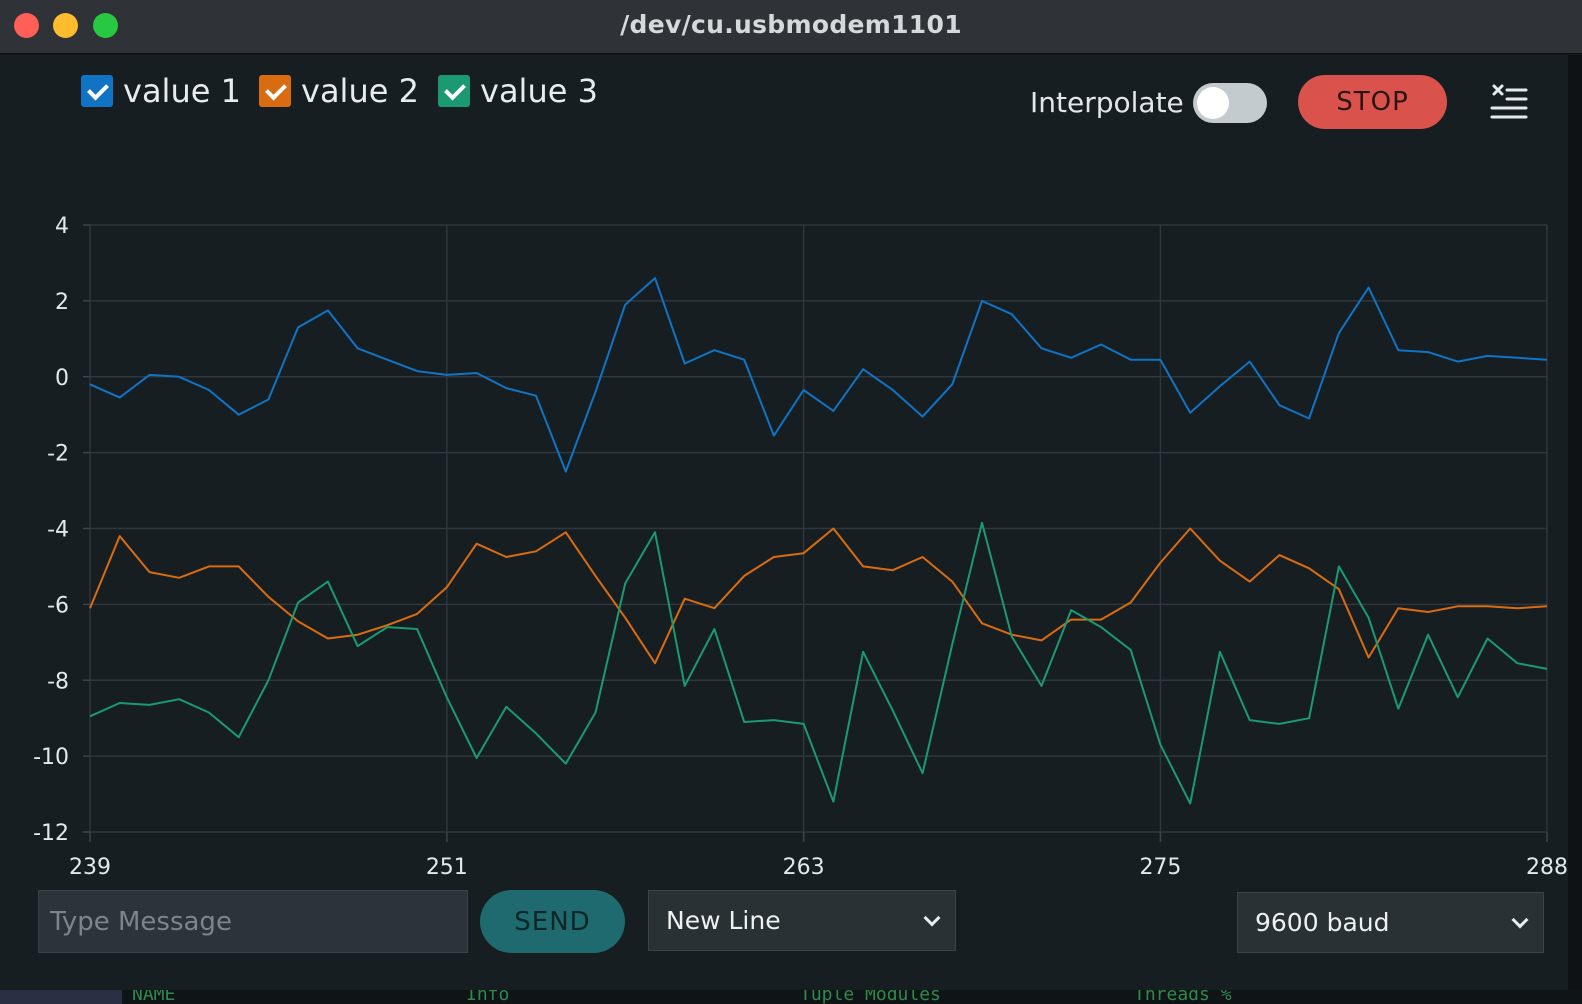 Image resolution: width=1582 pixels, height=1004 pixels. What do you see at coordinates (791, 24) in the screenshot?
I see `window-title: /dev/cu.usbmodem1101` at bounding box center [791, 24].